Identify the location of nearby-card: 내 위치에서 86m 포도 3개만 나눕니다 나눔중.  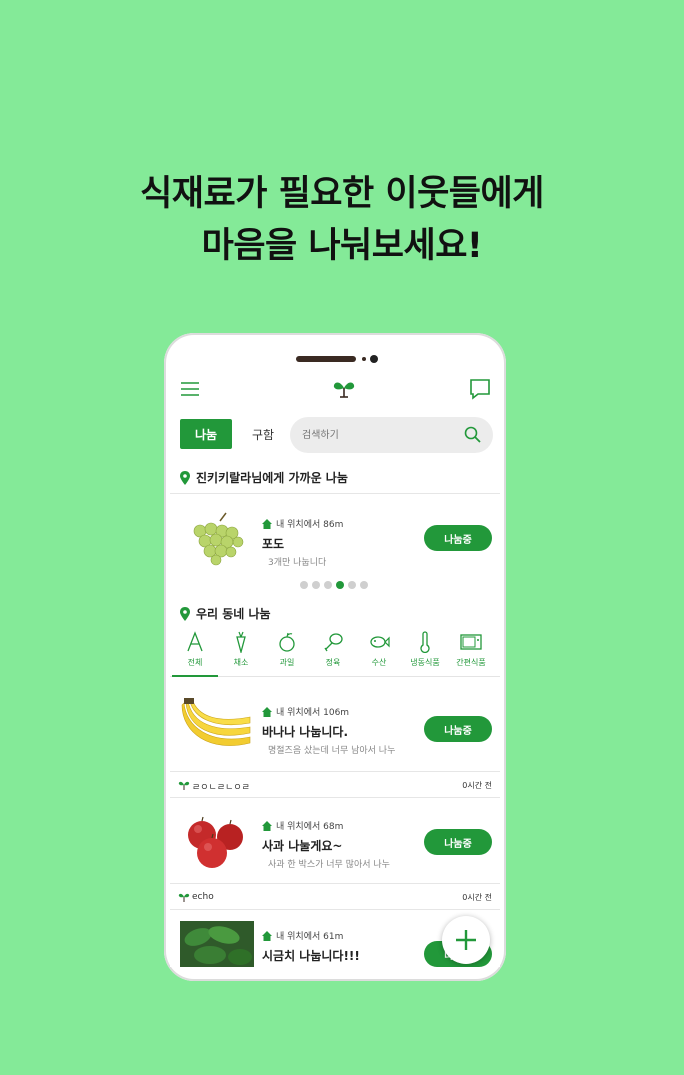
(335, 538).